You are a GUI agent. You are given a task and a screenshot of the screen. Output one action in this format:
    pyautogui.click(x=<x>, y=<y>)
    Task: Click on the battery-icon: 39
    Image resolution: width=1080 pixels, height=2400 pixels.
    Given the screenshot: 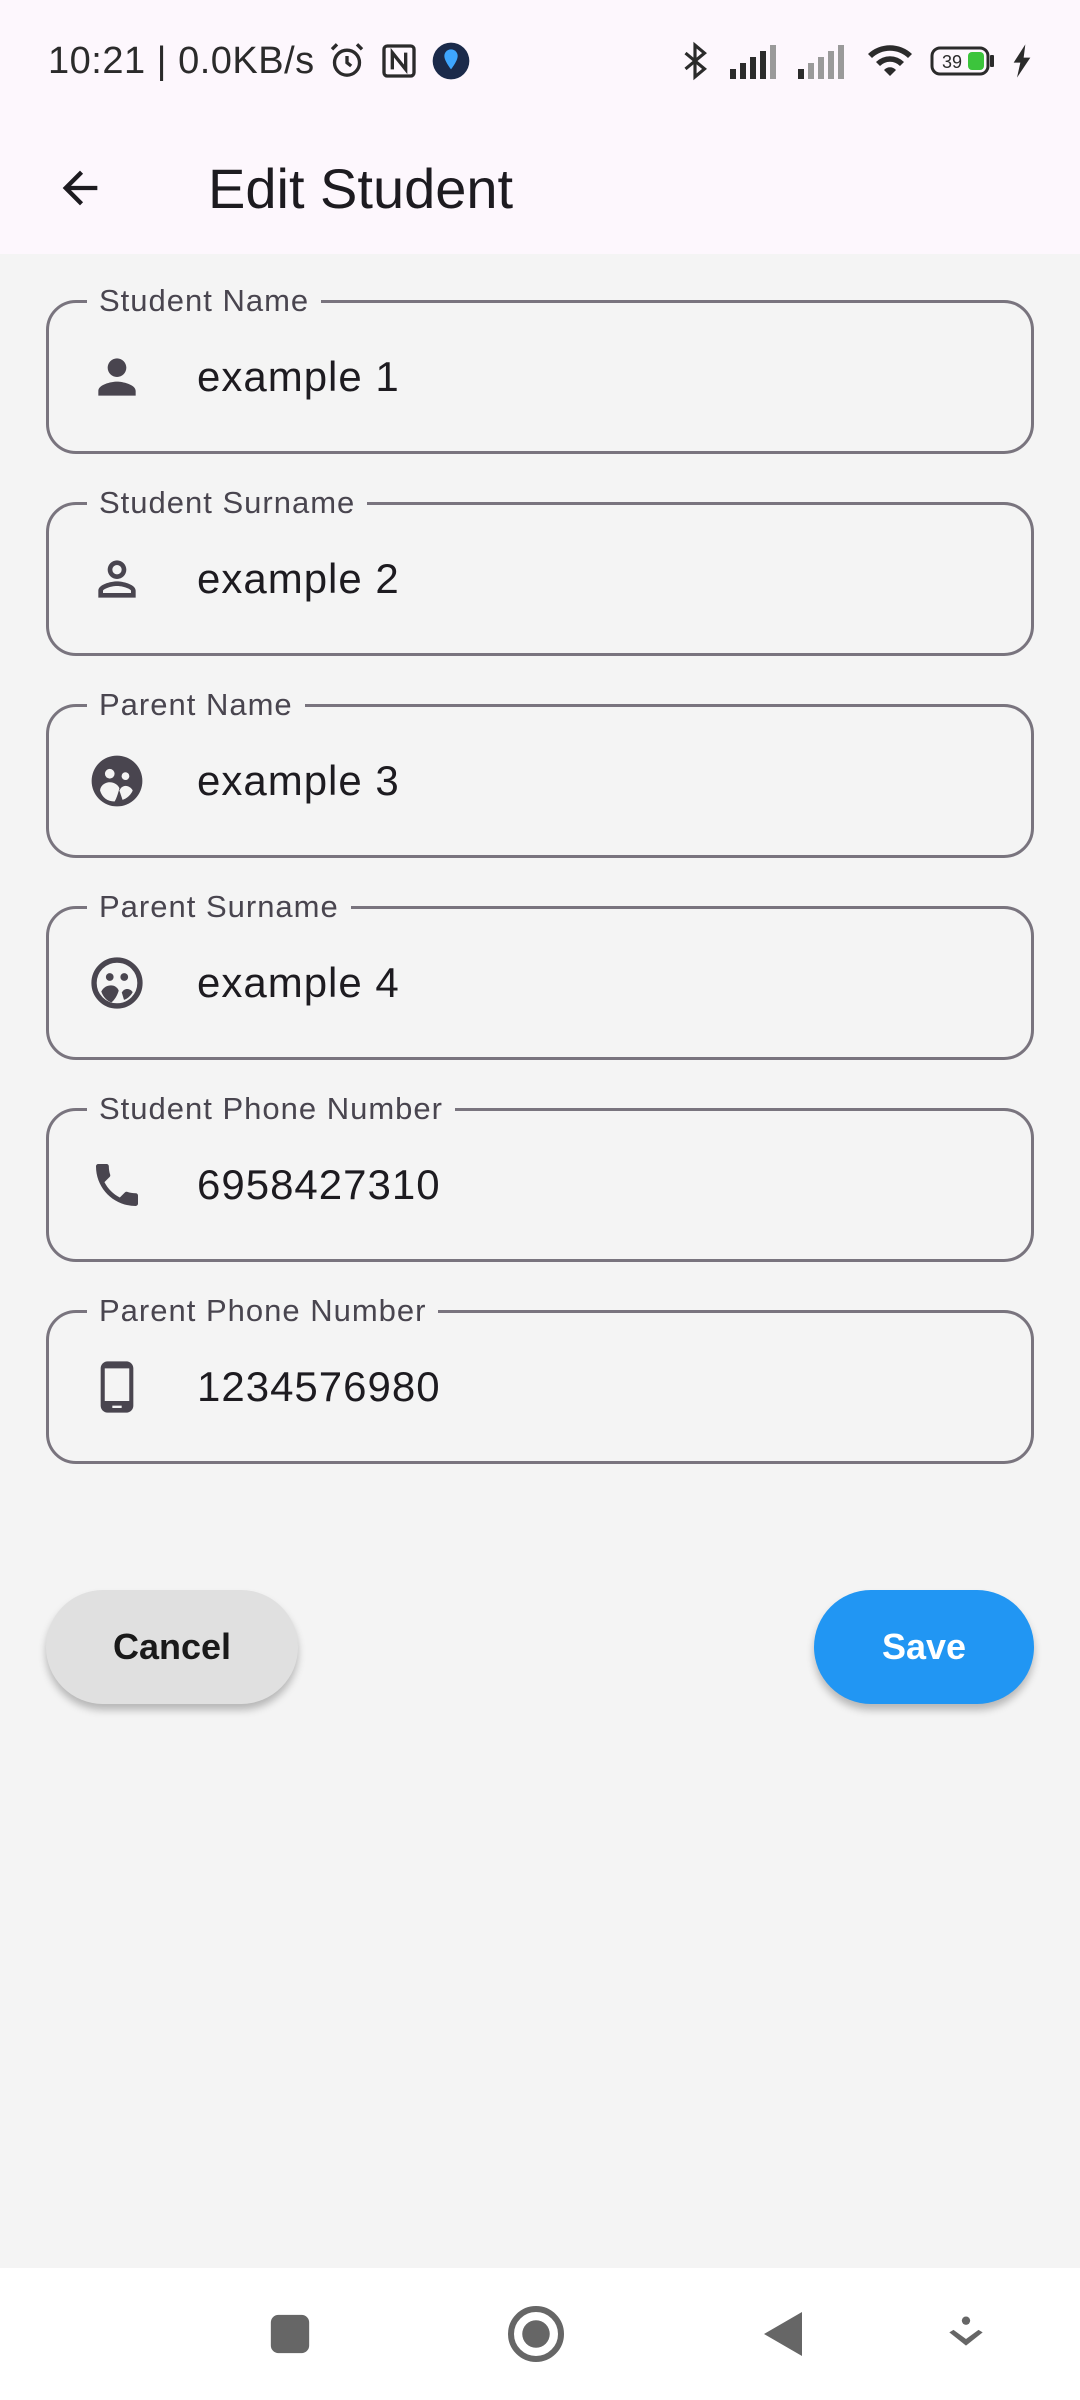 What is the action you would take?
    pyautogui.click(x=963, y=61)
    